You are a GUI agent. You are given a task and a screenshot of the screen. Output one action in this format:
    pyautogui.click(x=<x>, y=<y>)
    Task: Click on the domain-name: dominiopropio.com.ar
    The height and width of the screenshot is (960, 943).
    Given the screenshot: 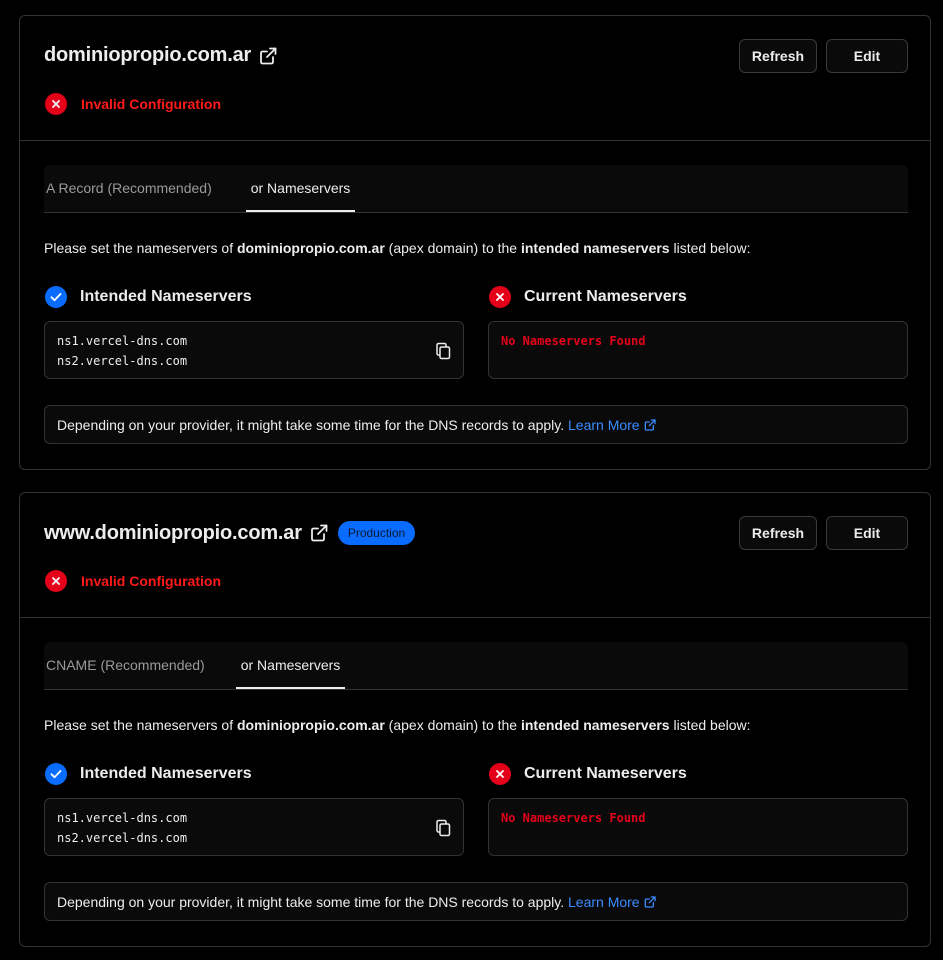 What is the action you would take?
    pyautogui.click(x=147, y=55)
    